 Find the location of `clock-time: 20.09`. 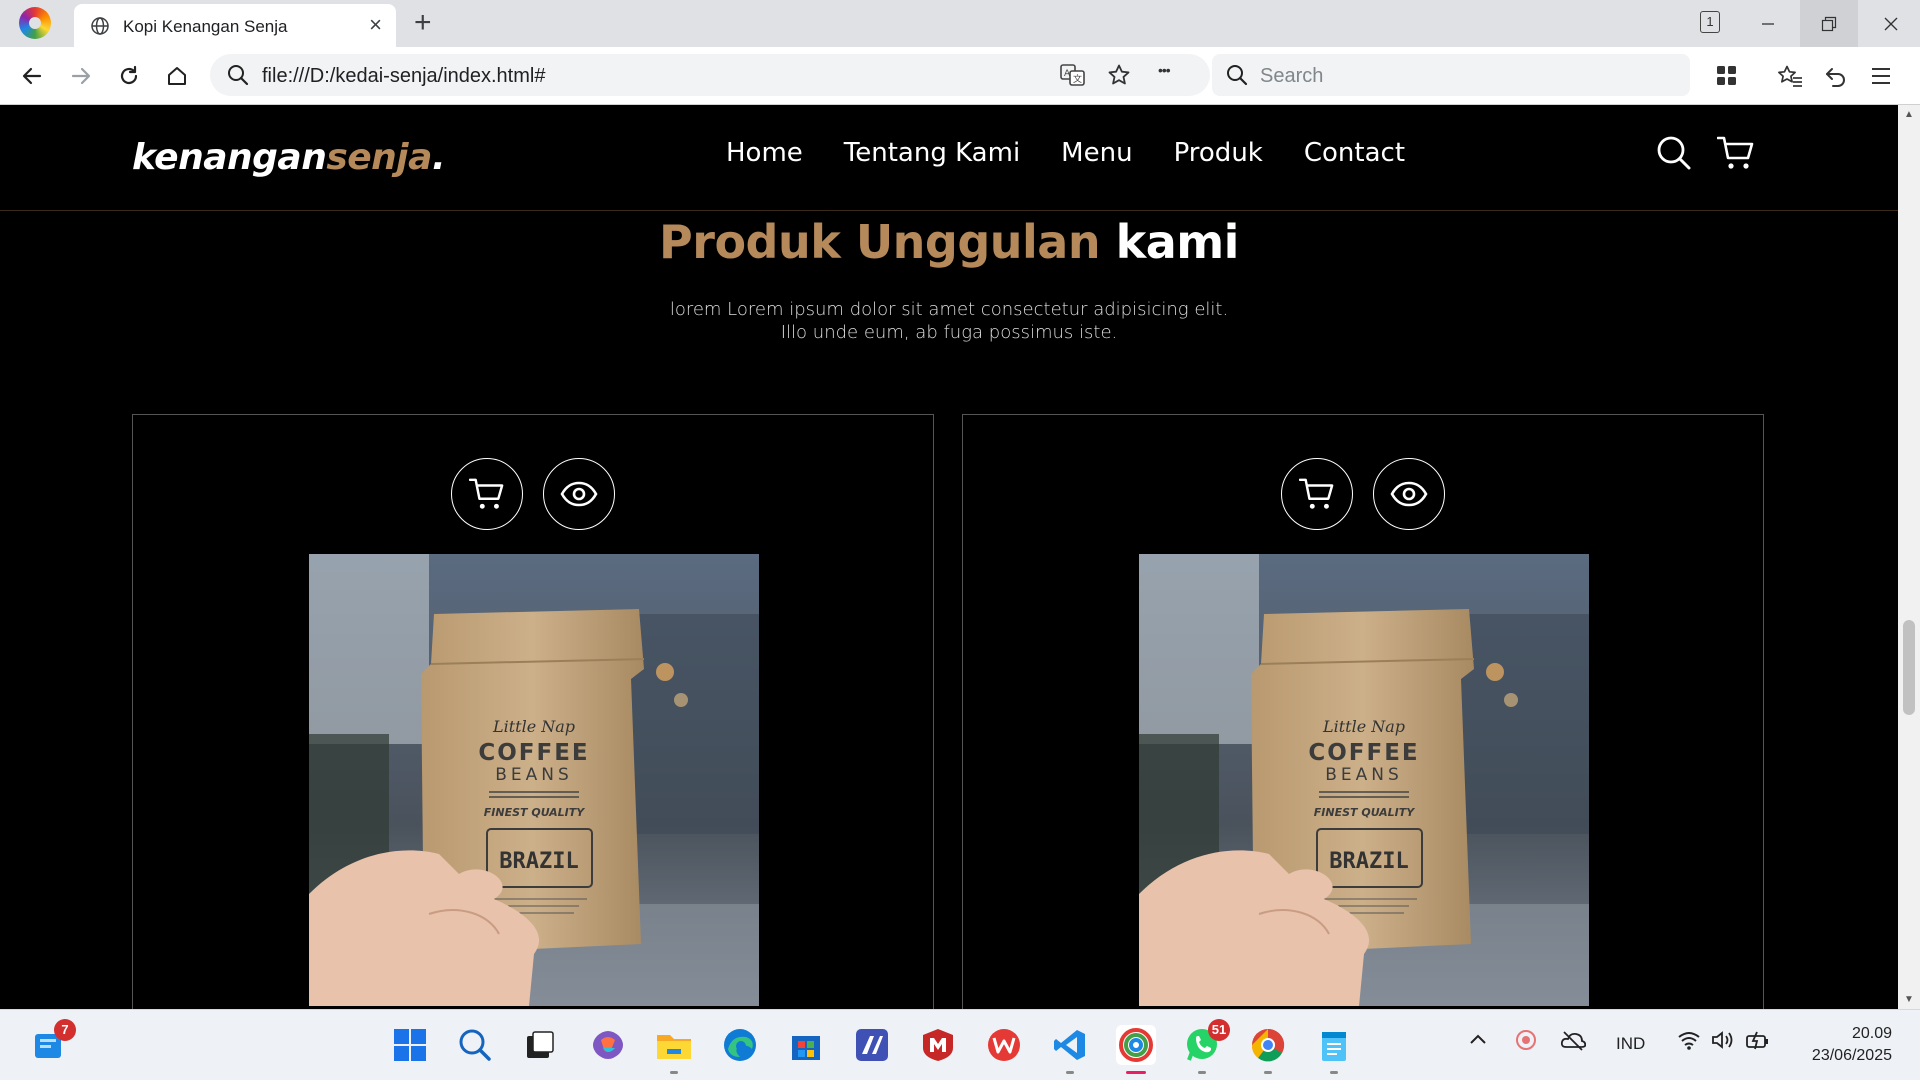

clock-time: 20.09 is located at coordinates (1871, 1033).